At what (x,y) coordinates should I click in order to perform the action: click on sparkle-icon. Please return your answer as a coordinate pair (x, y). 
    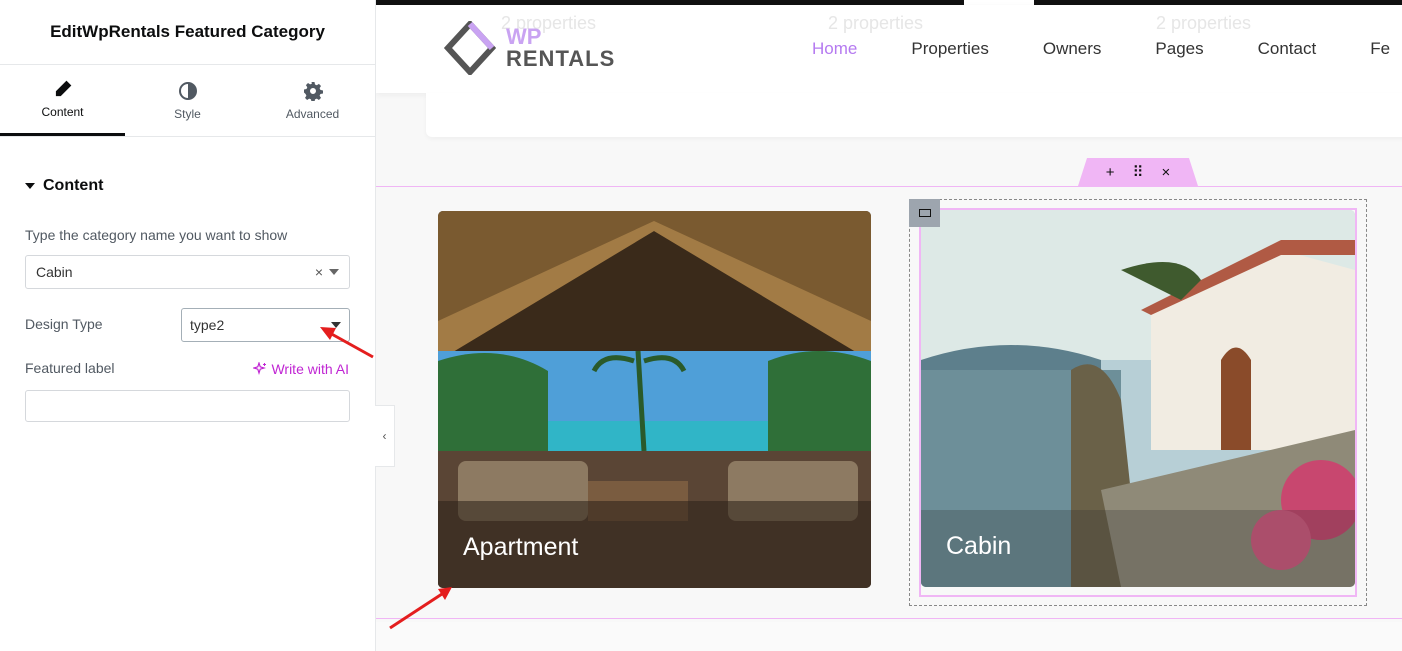
    Looking at the image, I should click on (260, 368).